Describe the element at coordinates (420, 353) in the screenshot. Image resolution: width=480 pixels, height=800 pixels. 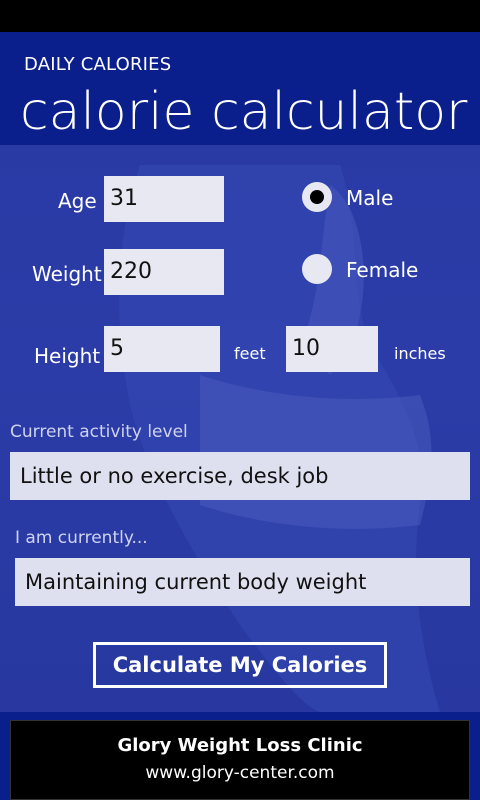
I see `inches-unit-label: inches` at that location.